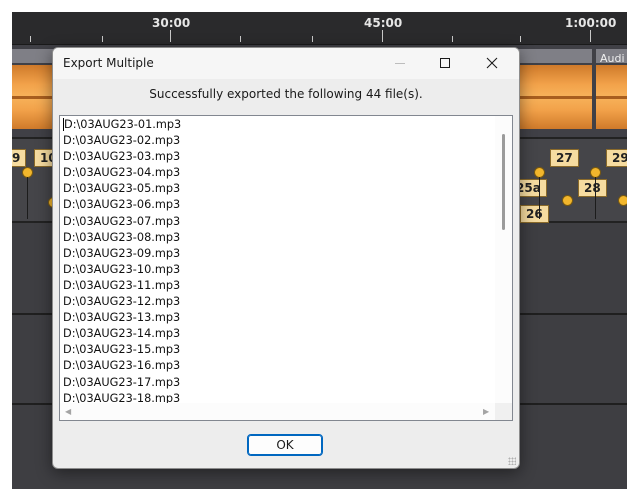 Image resolution: width=627 pixels, height=489 pixels. Describe the element at coordinates (122, 222) in the screenshot. I see `file-list-item: D:\03AUG23-07.mp3` at that location.